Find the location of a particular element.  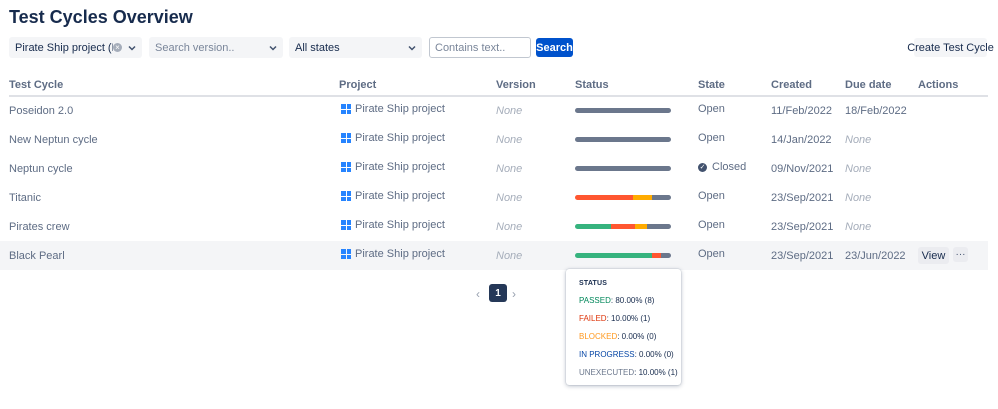

tooltip-label-unexecuted: UNEXECUTED is located at coordinates (607, 372).